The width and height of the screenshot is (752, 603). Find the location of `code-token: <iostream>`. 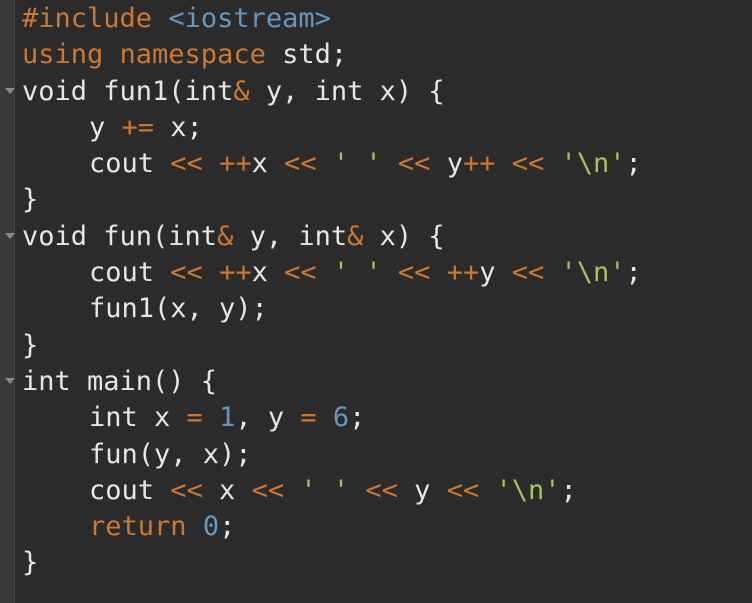

code-token: <iostream> is located at coordinates (249, 18).